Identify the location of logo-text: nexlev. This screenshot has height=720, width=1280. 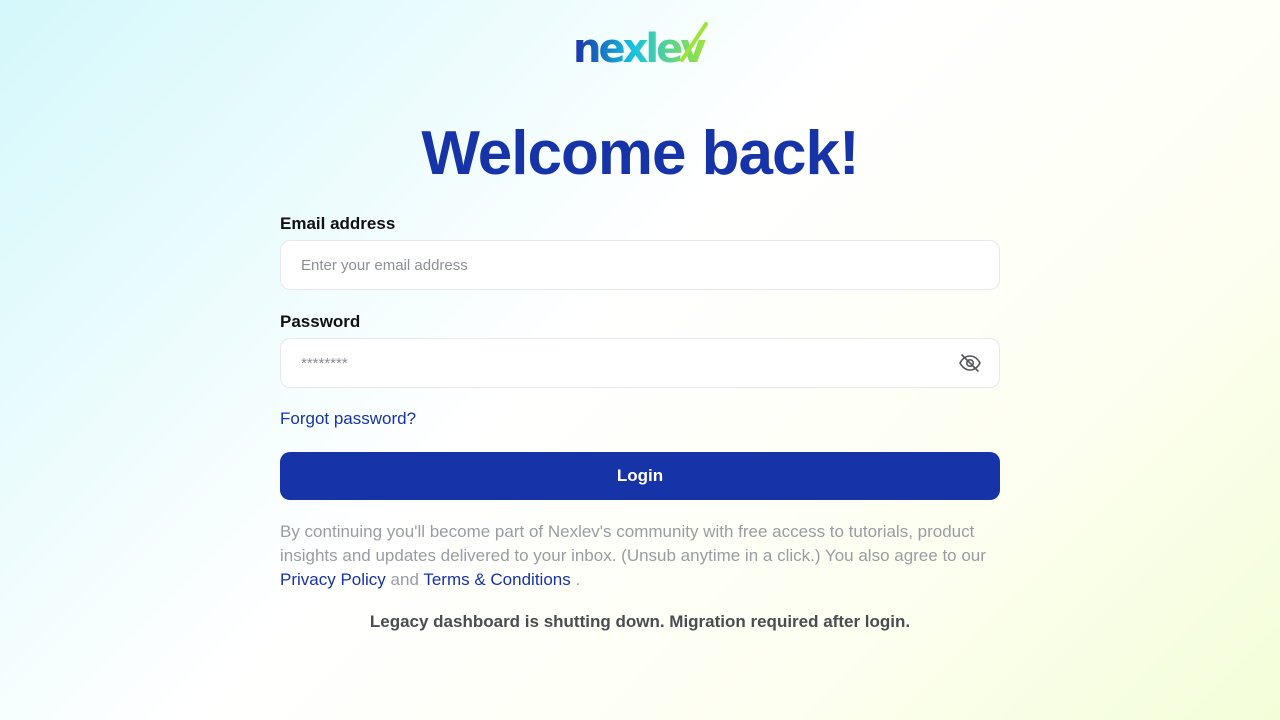
(639, 46).